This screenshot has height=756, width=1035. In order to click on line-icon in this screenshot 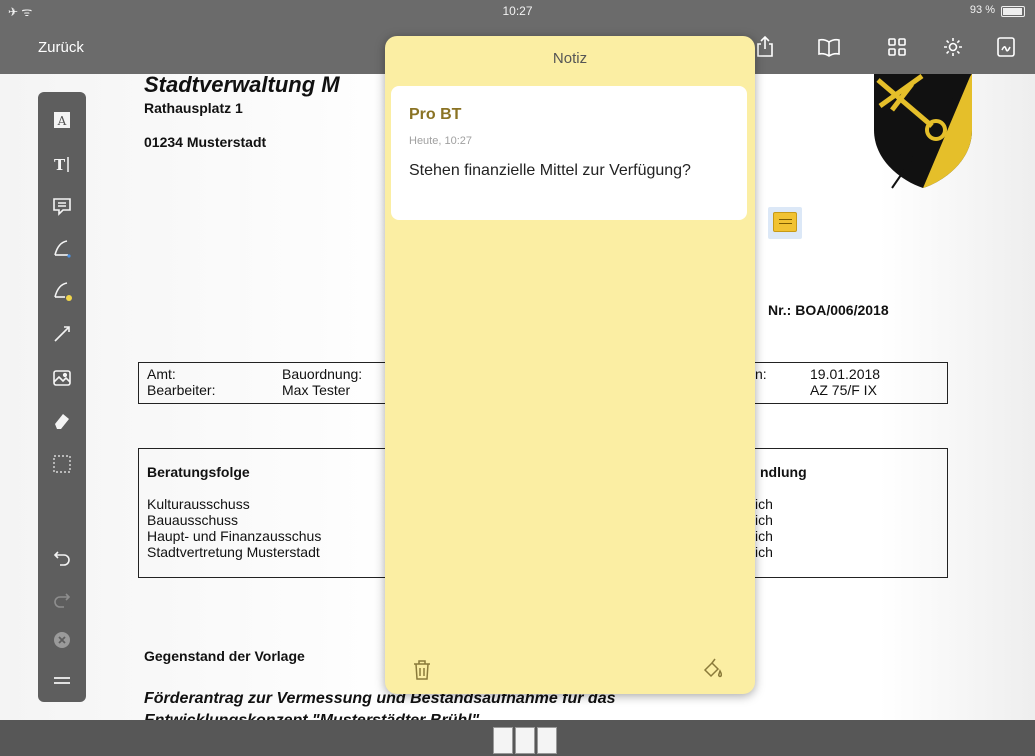, I will do `click(62, 334)`.